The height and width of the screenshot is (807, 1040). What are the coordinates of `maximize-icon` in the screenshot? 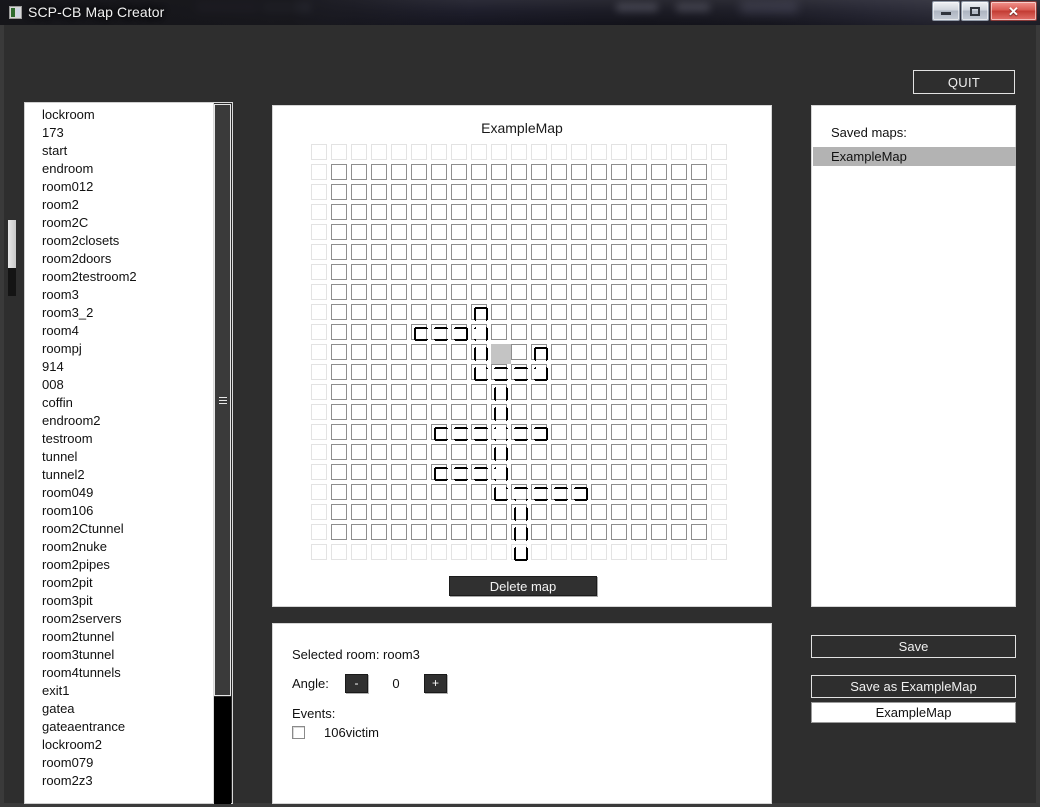 It's located at (975, 11).